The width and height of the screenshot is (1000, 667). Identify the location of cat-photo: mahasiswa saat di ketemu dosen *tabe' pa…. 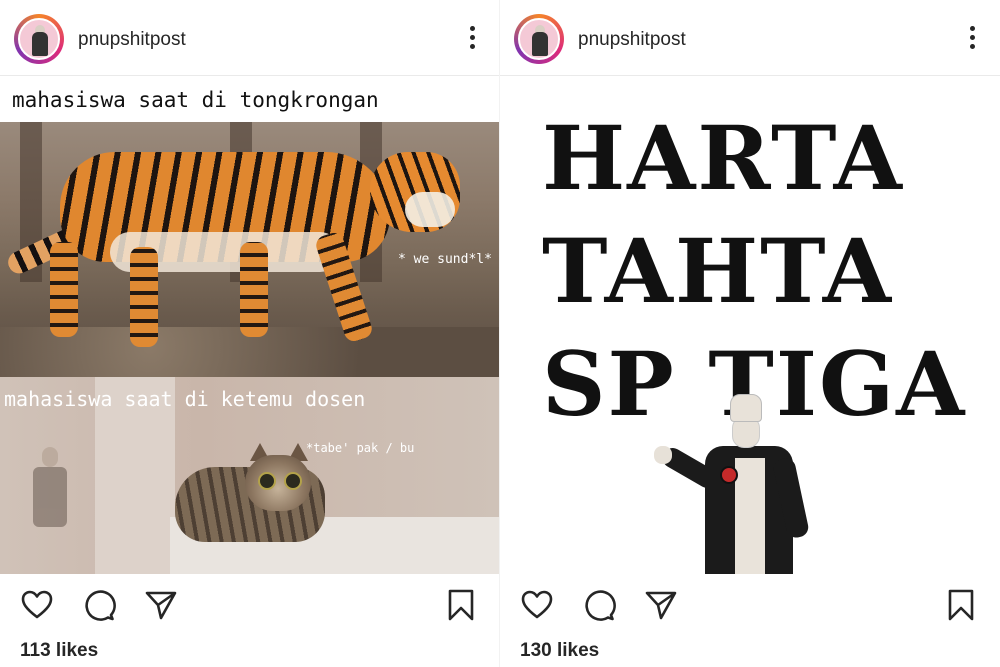
(250, 475).